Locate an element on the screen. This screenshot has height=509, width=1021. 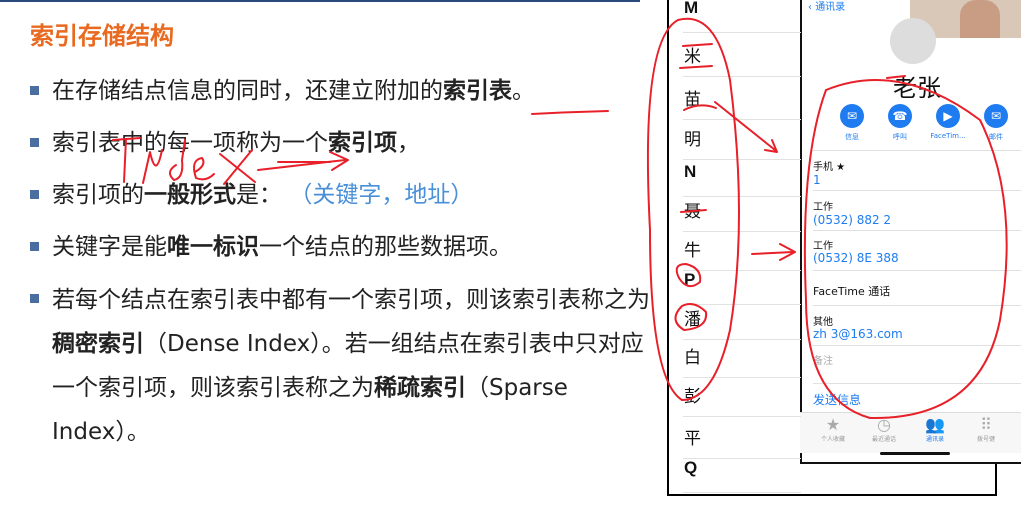
underline-stroke is located at coordinates (570, 112).